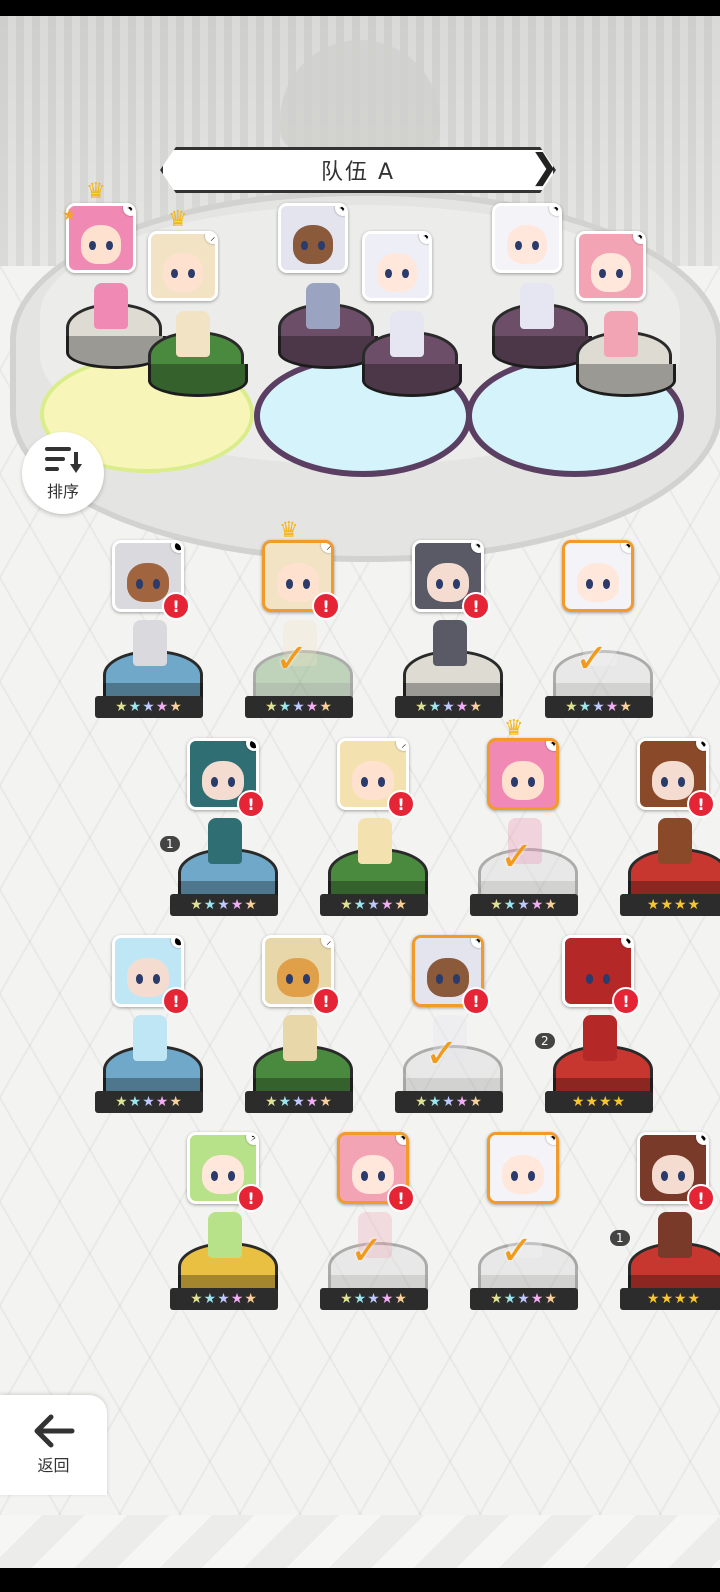 Image resolution: width=720 pixels, height=1592 pixels. I want to click on crown-icon: ♛, so click(178, 219).